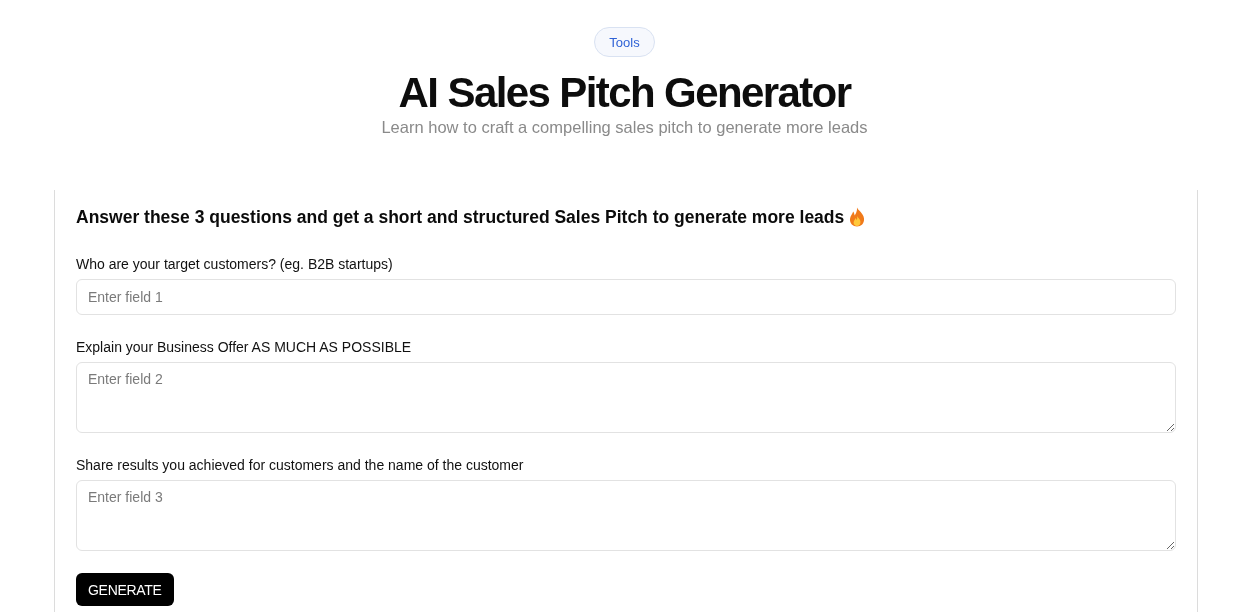 The height and width of the screenshot is (612, 1249). I want to click on text-area-field: Enter field 2, so click(626, 397).